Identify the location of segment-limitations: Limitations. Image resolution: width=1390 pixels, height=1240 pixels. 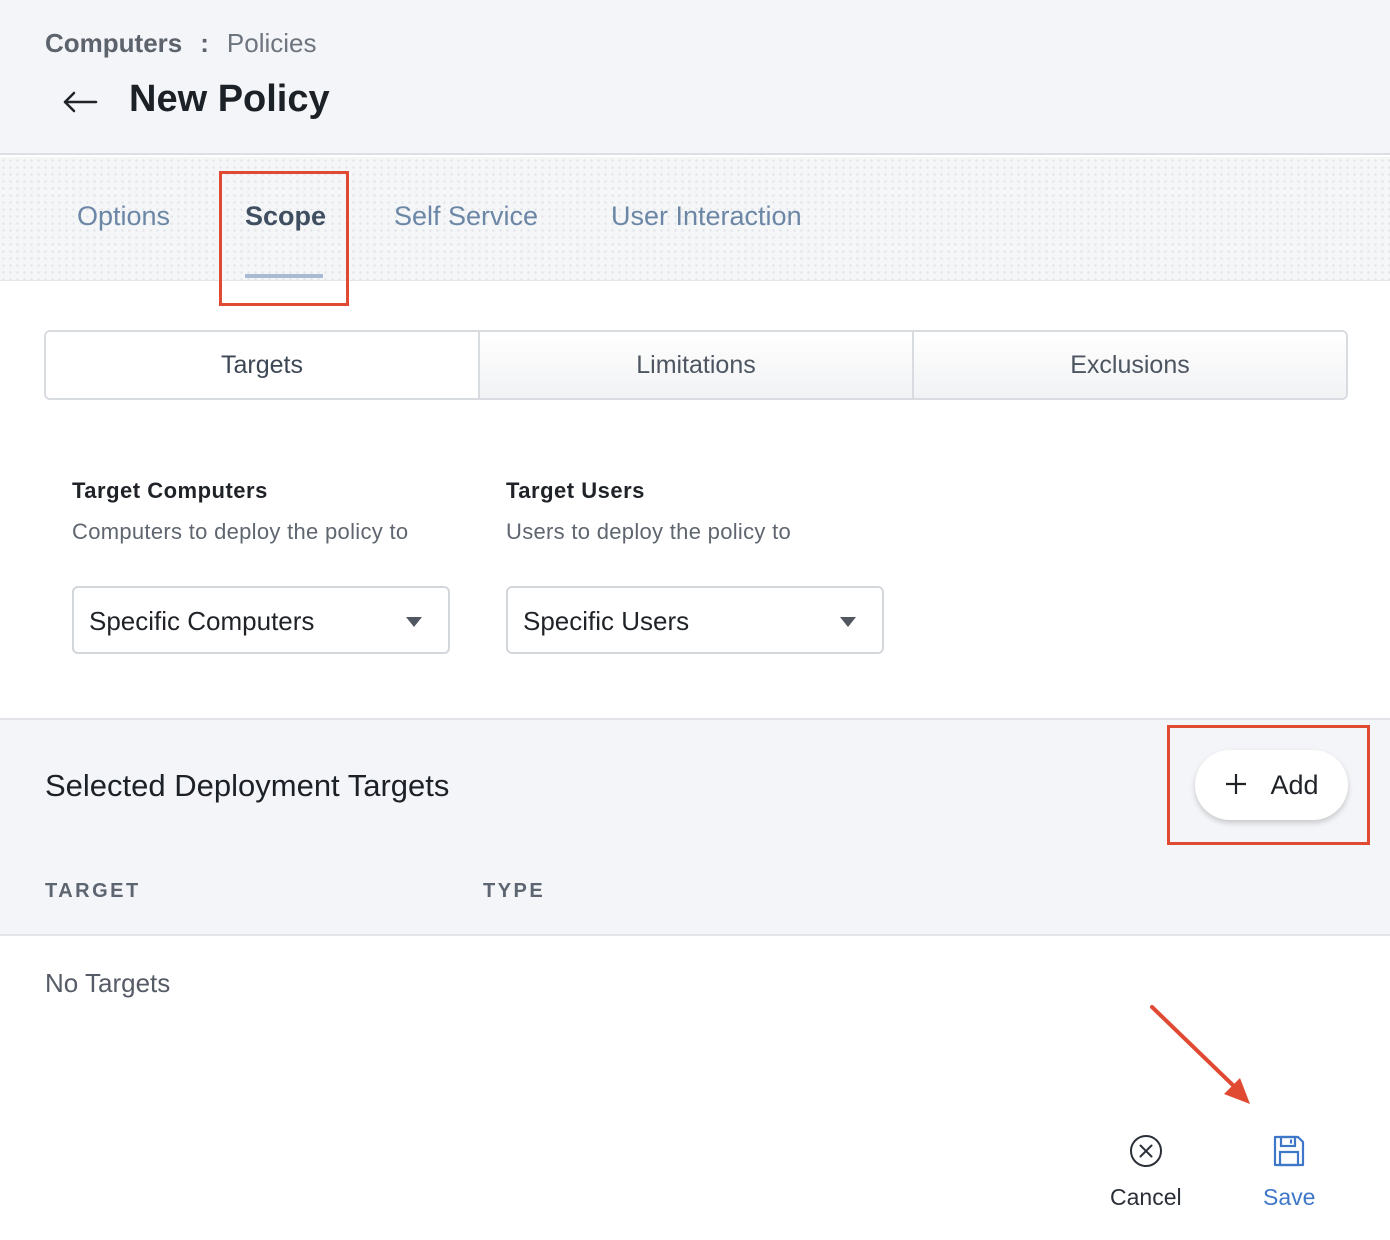
(697, 365).